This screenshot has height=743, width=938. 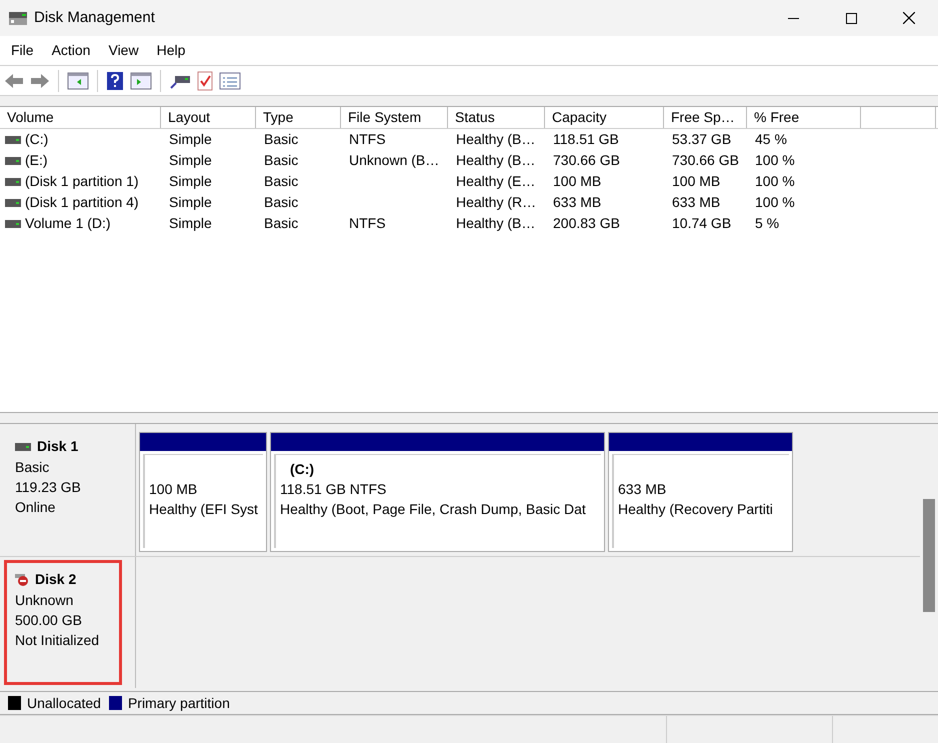 I want to click on menu-item: File, so click(x=22, y=50).